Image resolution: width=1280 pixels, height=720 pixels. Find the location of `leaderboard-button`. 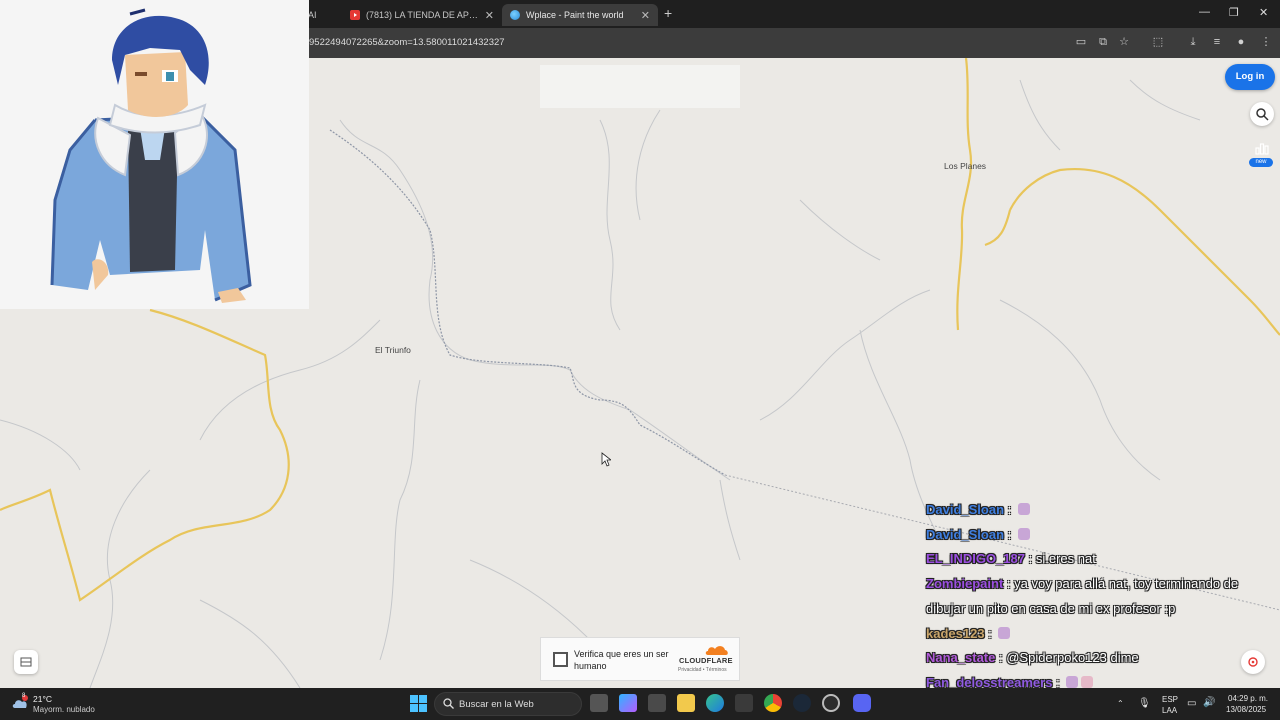

leaderboard-button is located at coordinates (1262, 148).